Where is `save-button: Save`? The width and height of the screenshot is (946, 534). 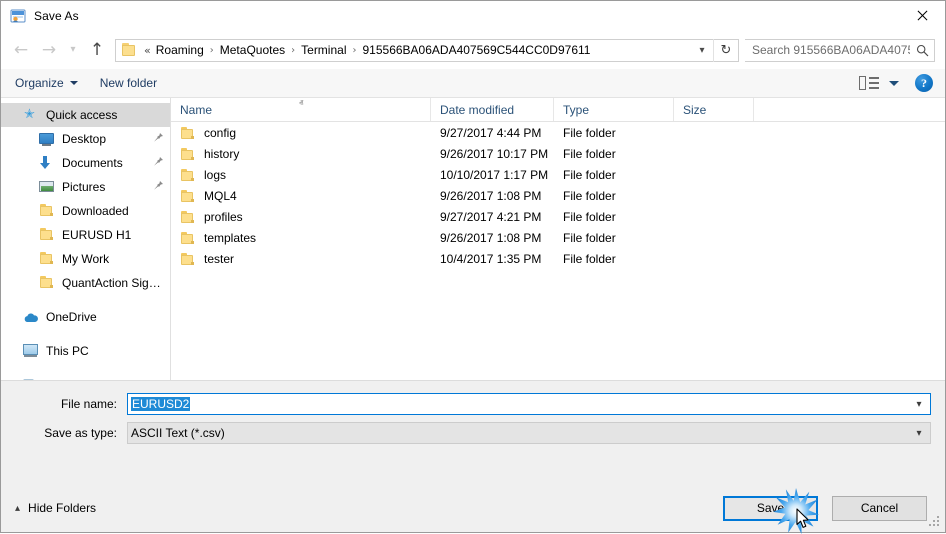 save-button: Save is located at coordinates (770, 508).